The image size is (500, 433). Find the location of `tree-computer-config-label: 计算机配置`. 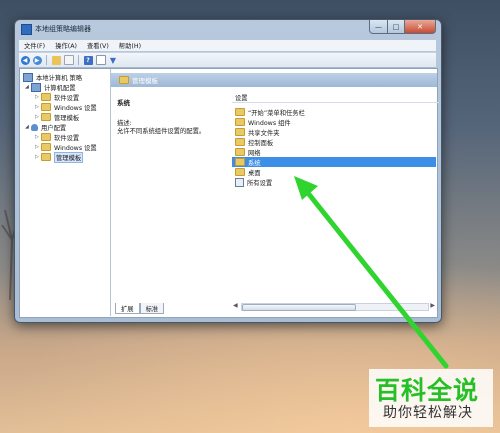

tree-computer-config-label: 计算机配置 is located at coordinates (60, 88).